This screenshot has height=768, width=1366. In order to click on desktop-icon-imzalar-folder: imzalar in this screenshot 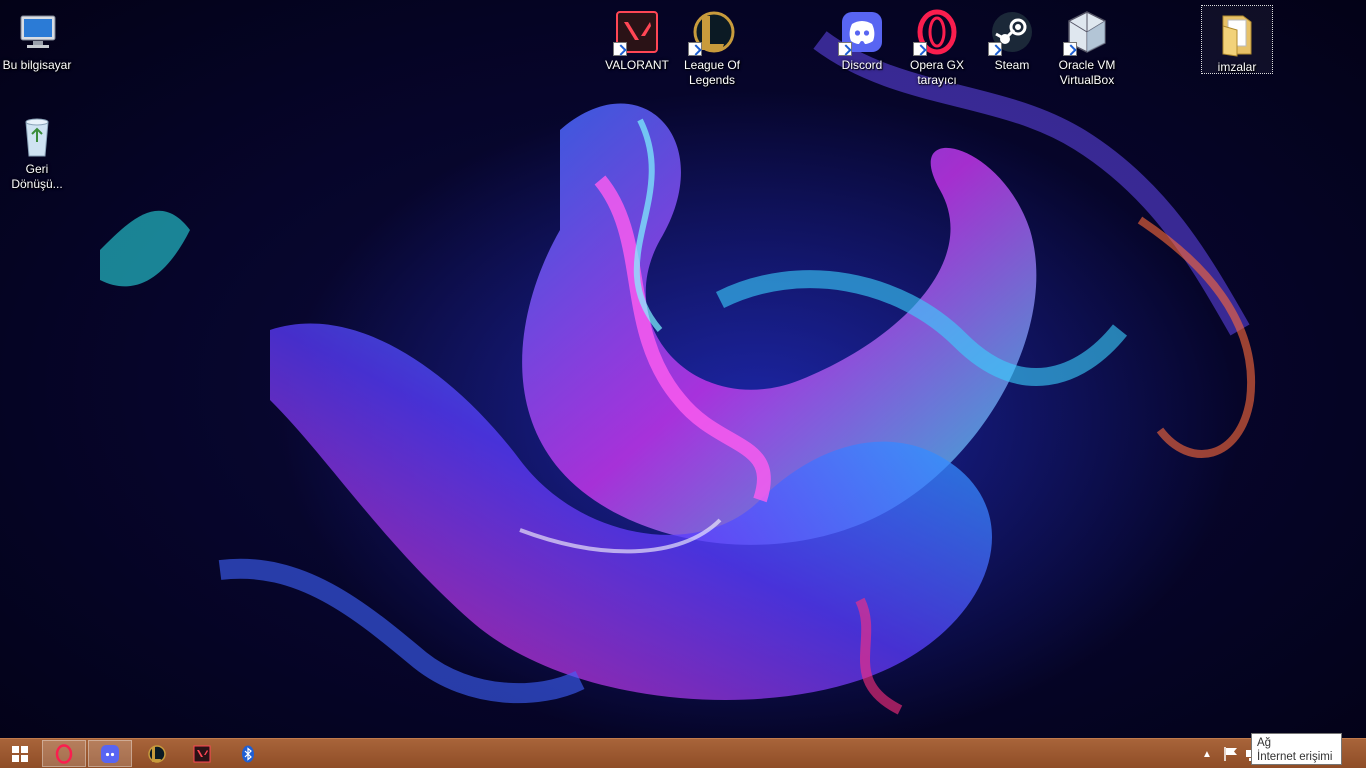, I will do `click(1237, 39)`.